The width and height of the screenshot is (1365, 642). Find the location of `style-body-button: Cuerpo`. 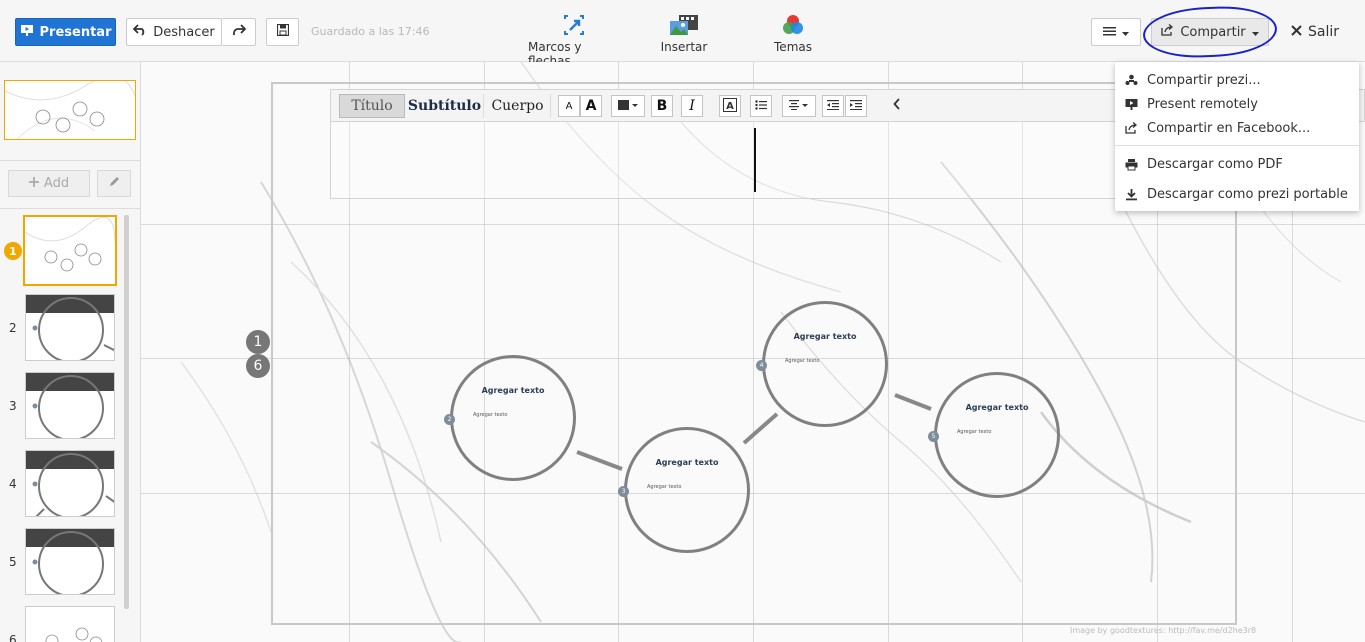

style-body-button: Cuerpo is located at coordinates (518, 106).